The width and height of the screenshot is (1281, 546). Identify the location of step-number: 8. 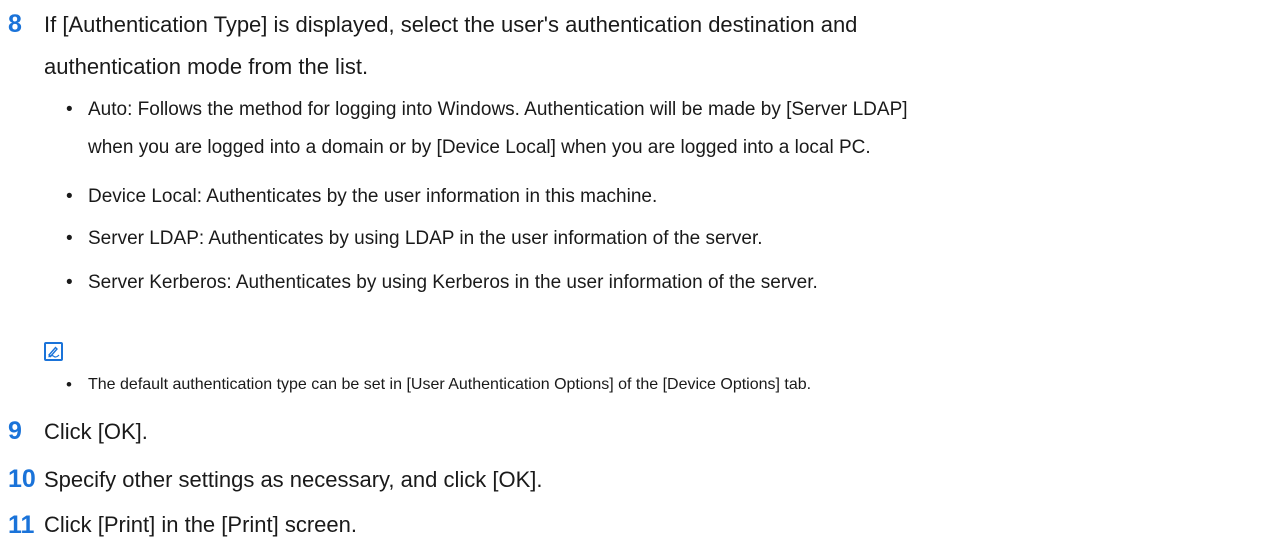
(15, 24).